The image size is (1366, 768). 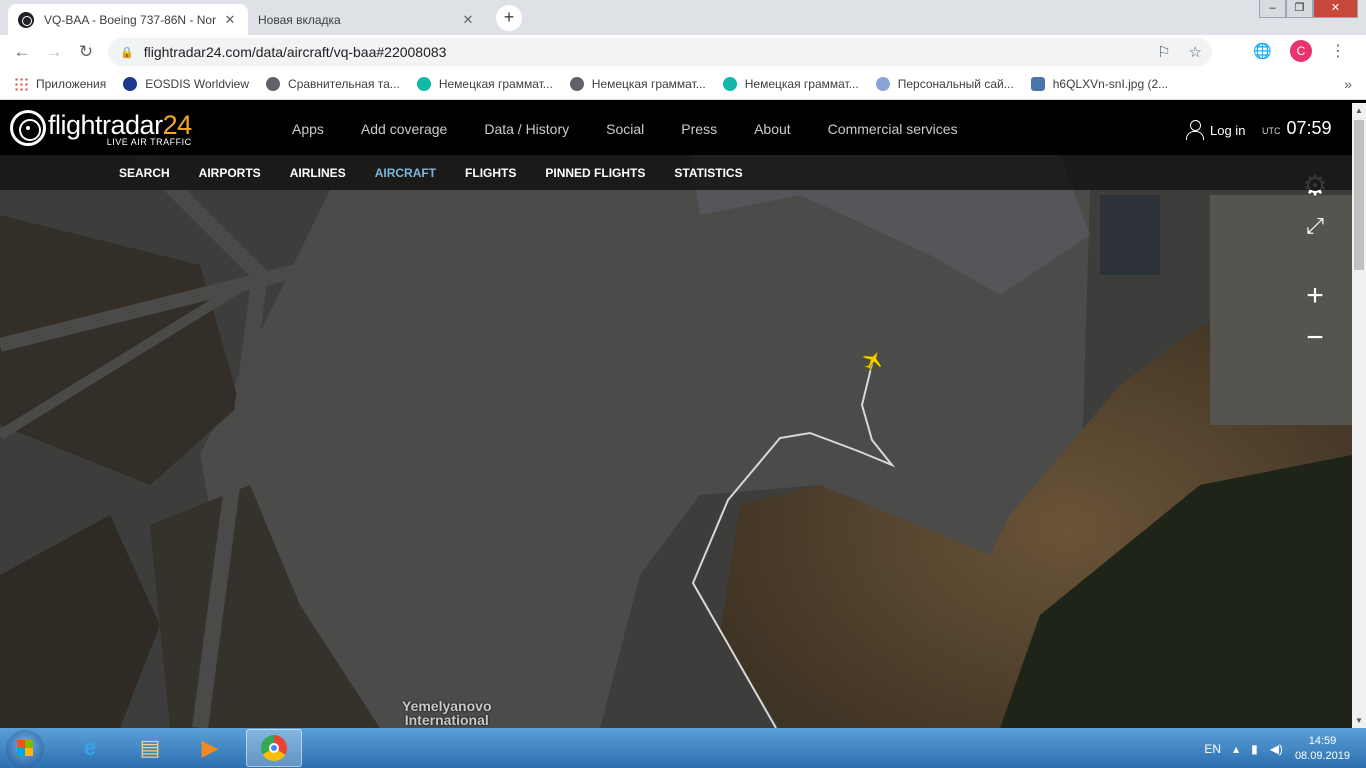 What do you see at coordinates (71, 84) in the screenshot?
I see `bookmark-label: Приложения` at bounding box center [71, 84].